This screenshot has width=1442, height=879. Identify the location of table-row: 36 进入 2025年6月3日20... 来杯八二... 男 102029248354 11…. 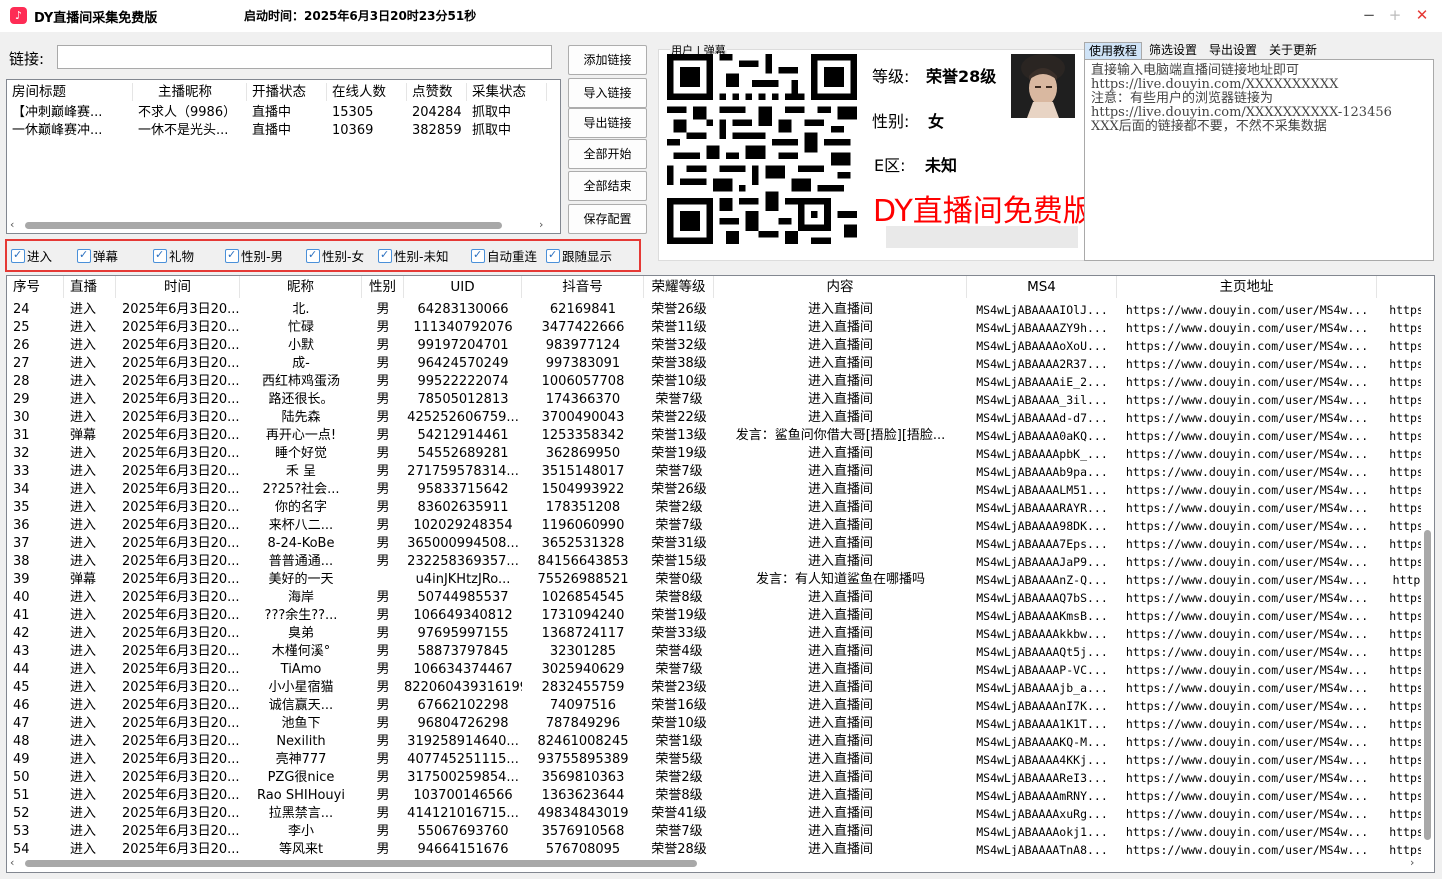
(720, 526).